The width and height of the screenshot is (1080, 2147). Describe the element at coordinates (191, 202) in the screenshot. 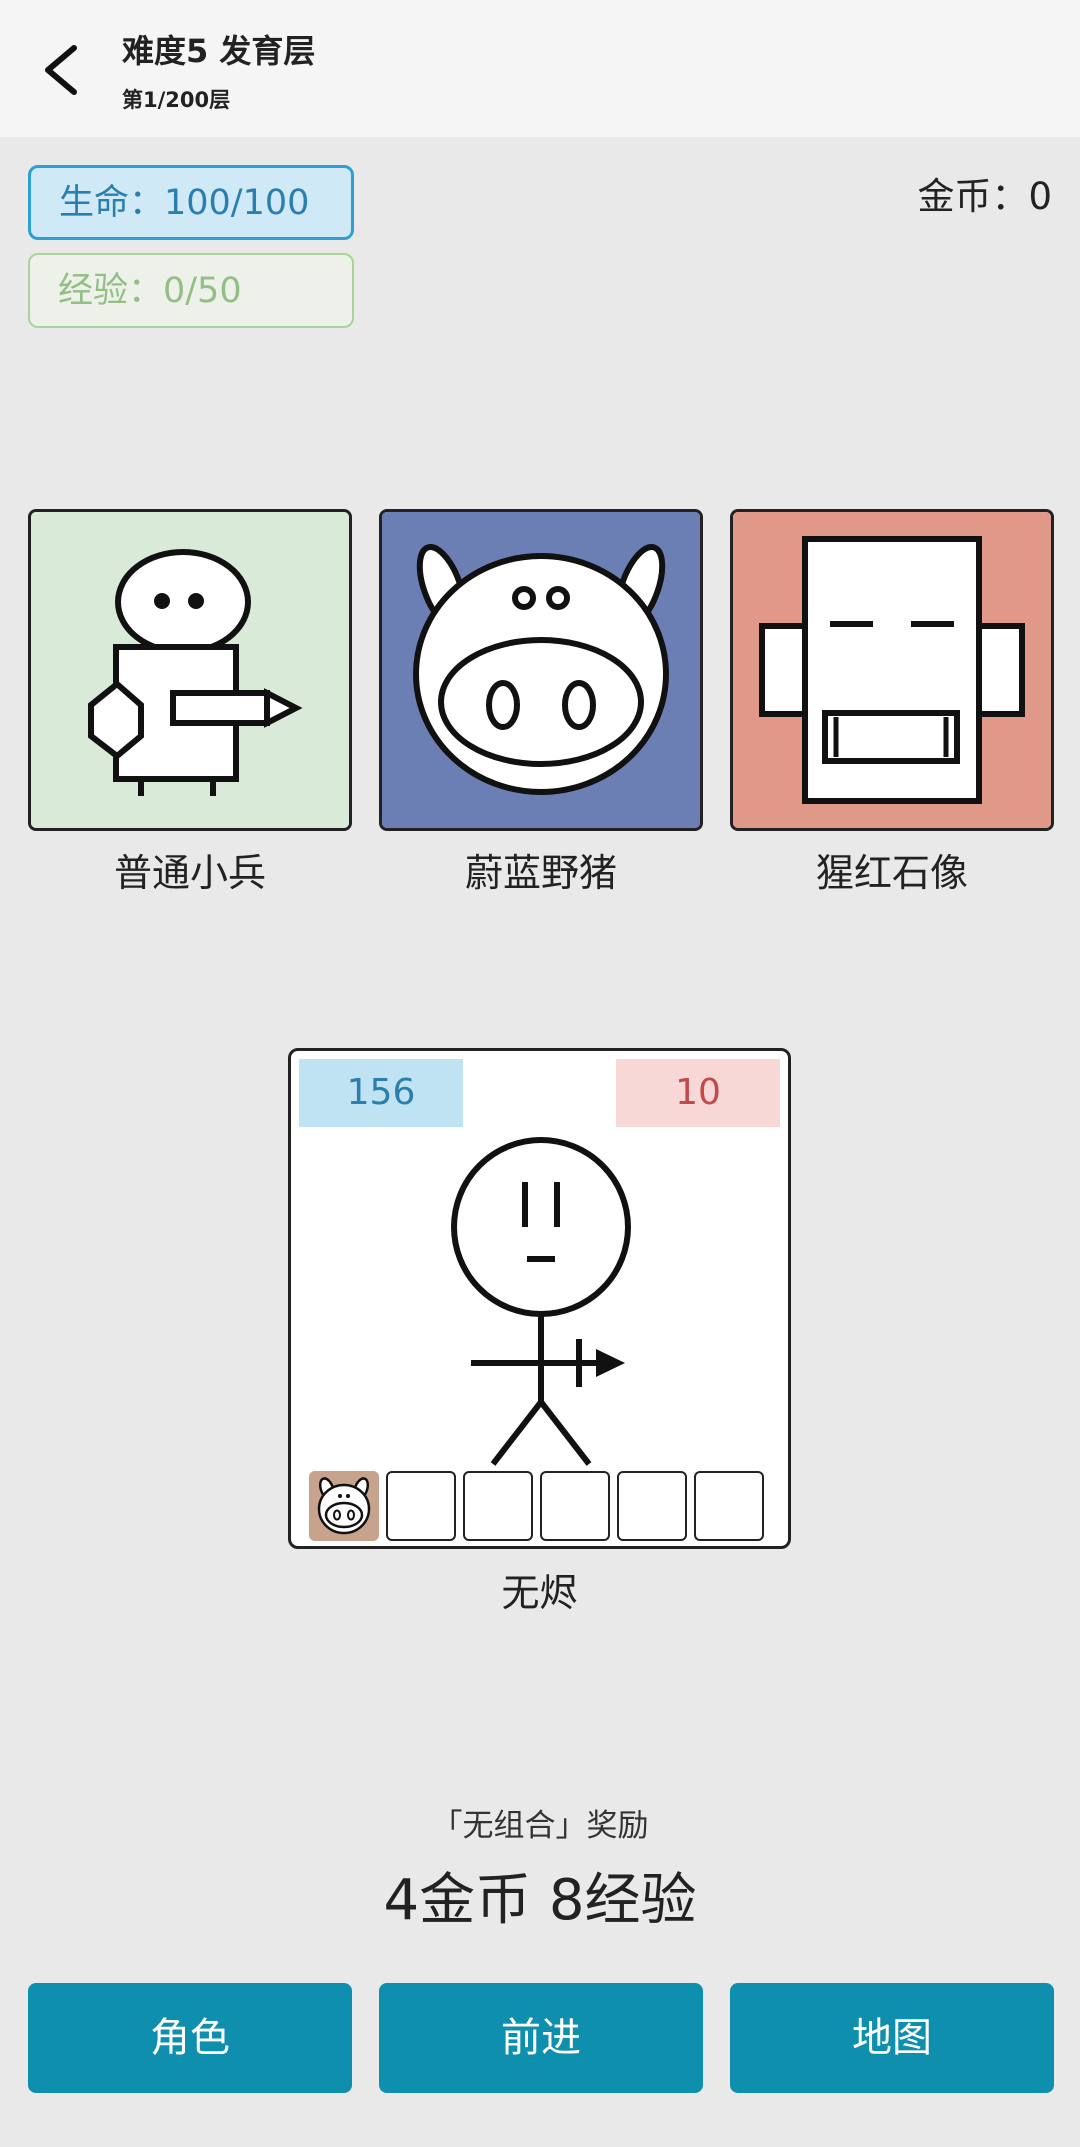

I see `hp-badge: 生命：100/100` at that location.